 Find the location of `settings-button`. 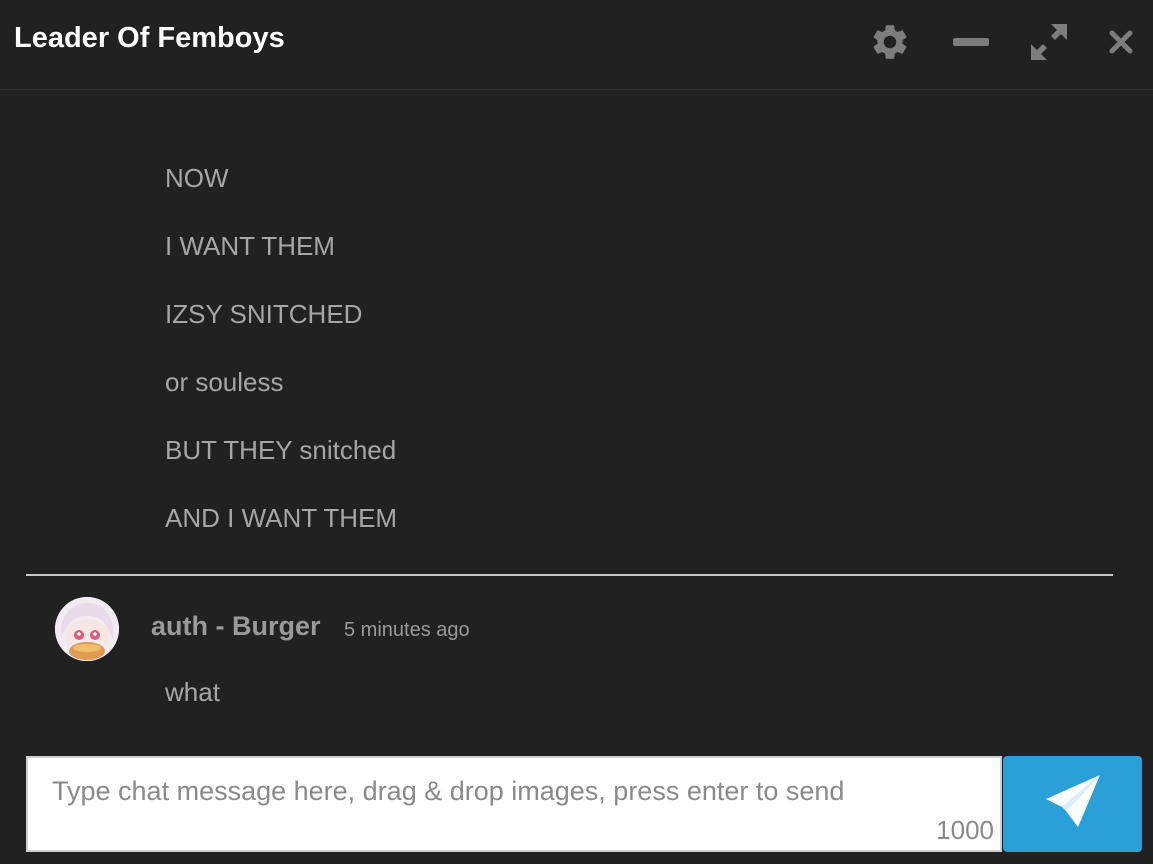

settings-button is located at coordinates (890, 42).